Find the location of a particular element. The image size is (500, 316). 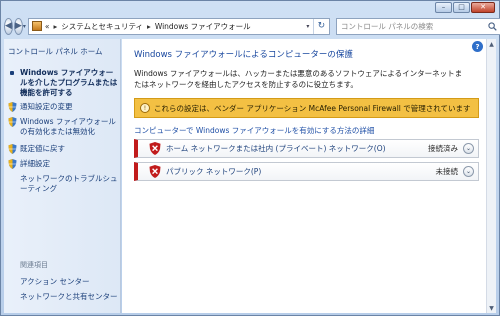

network-status-private: 接続済み is located at coordinates (443, 148).